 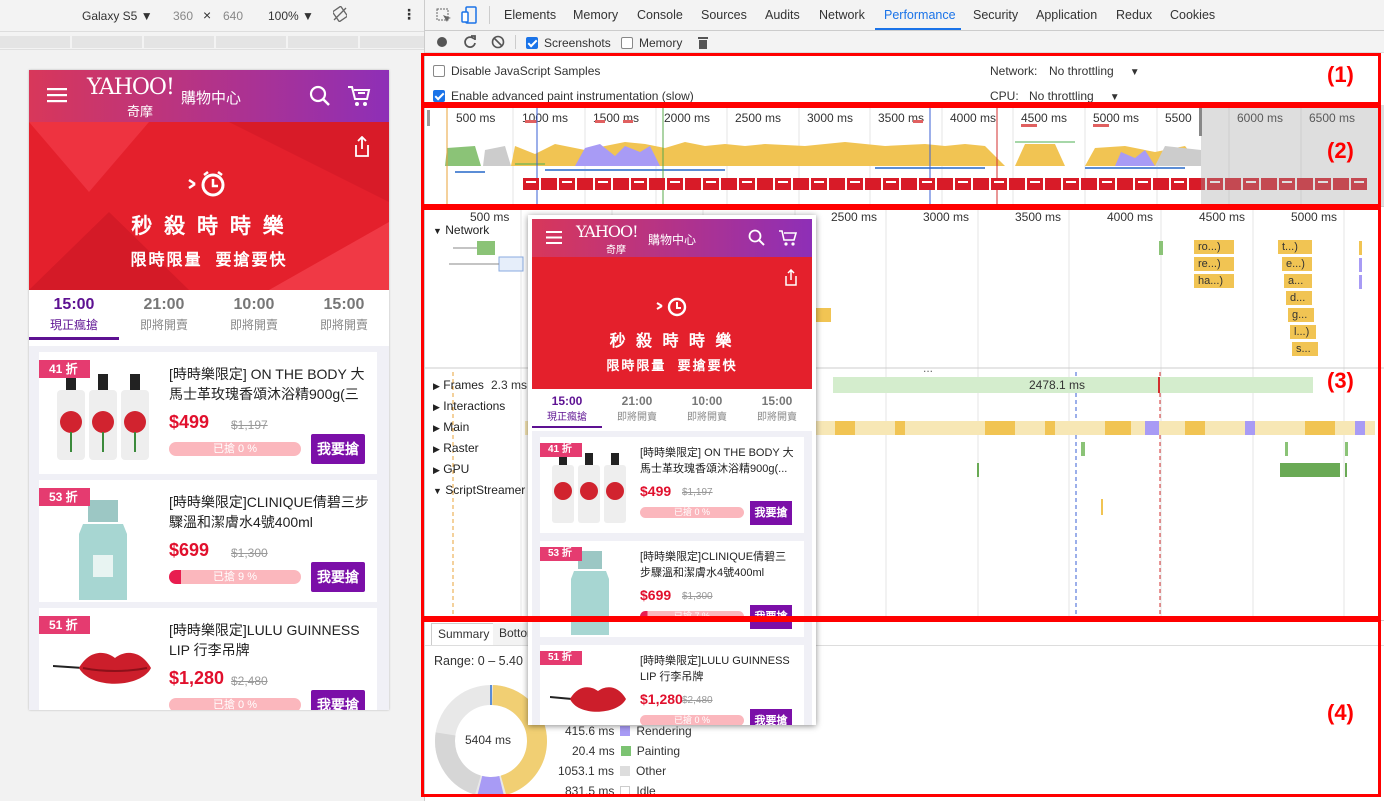 I want to click on tab-security: Security, so click(x=995, y=15).